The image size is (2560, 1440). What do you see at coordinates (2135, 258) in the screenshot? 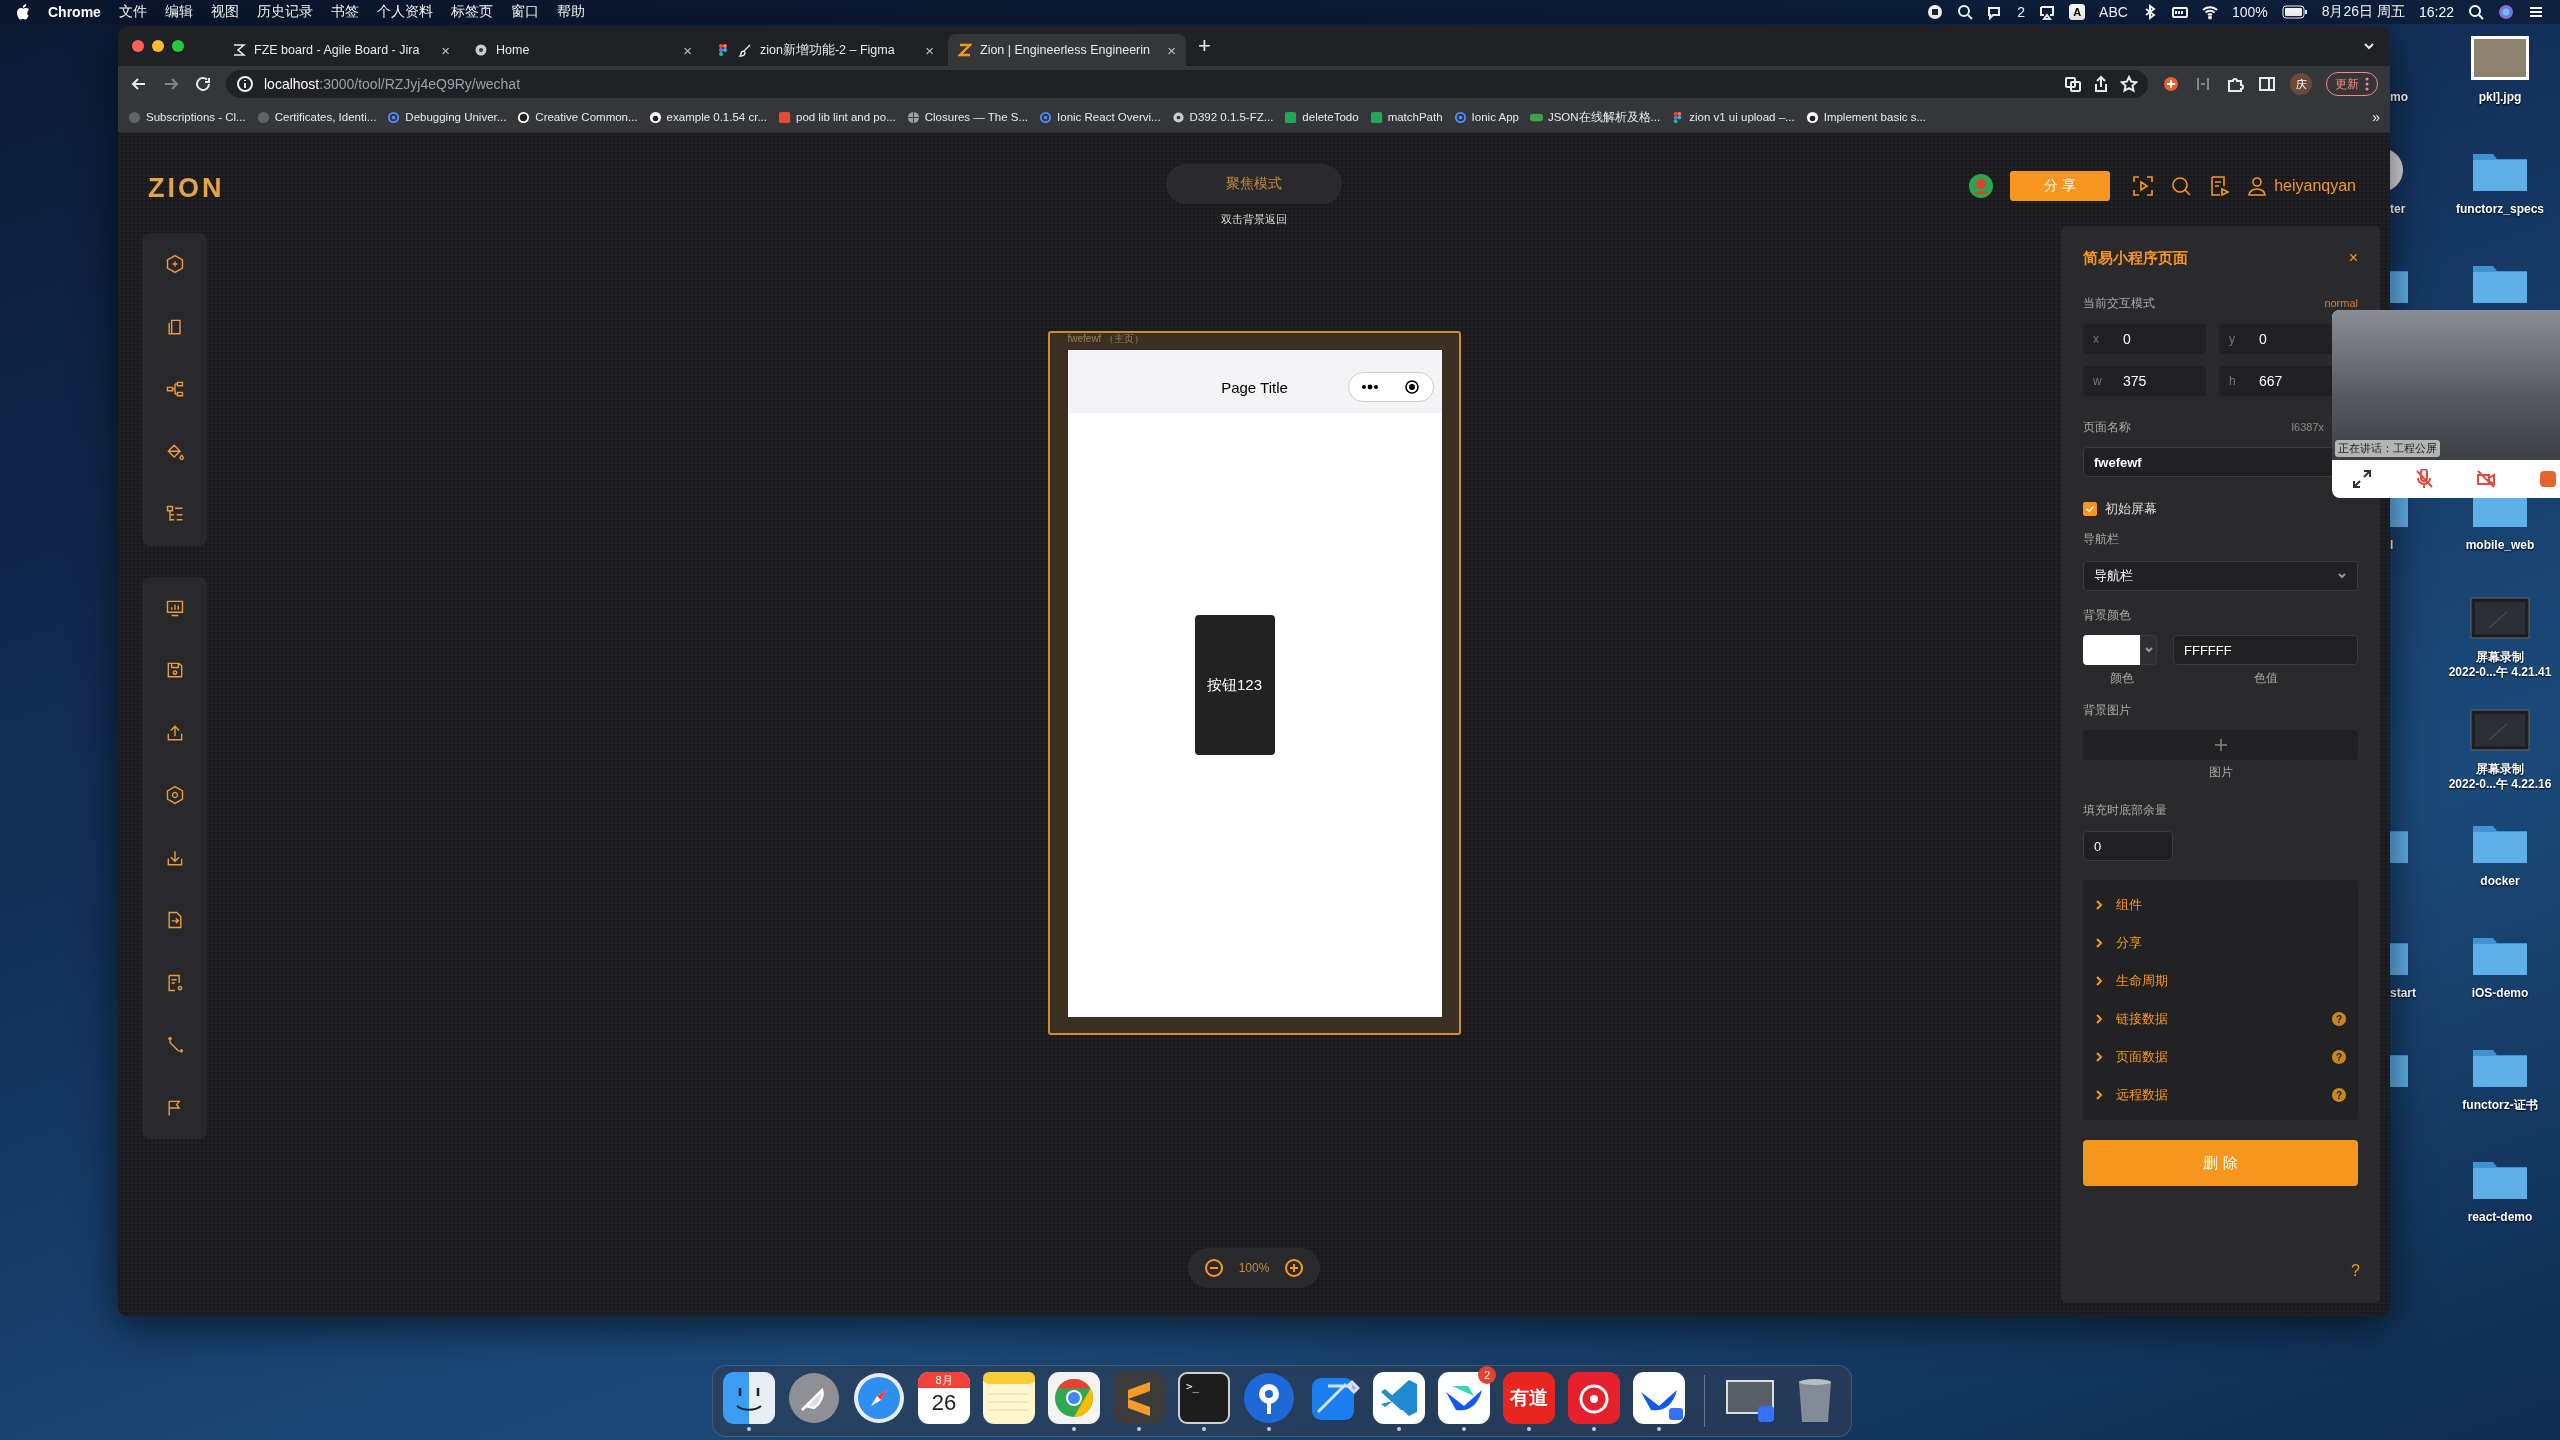
I see `panel-title: 简易小程序页面` at bounding box center [2135, 258].